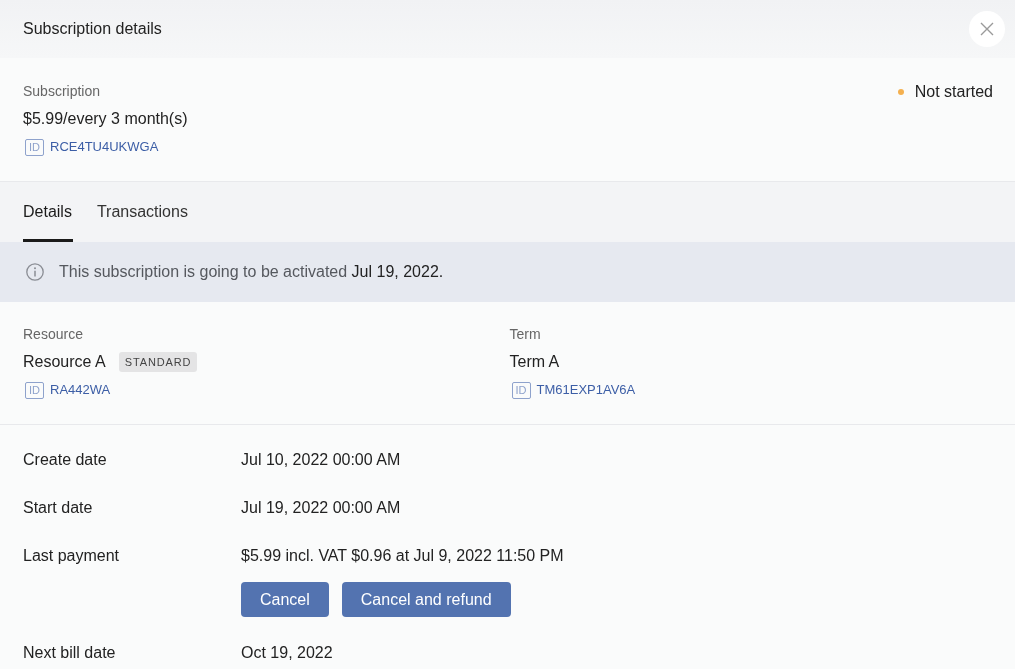 Image resolution: width=1015 pixels, height=669 pixels. I want to click on info-icon, so click(35, 272).